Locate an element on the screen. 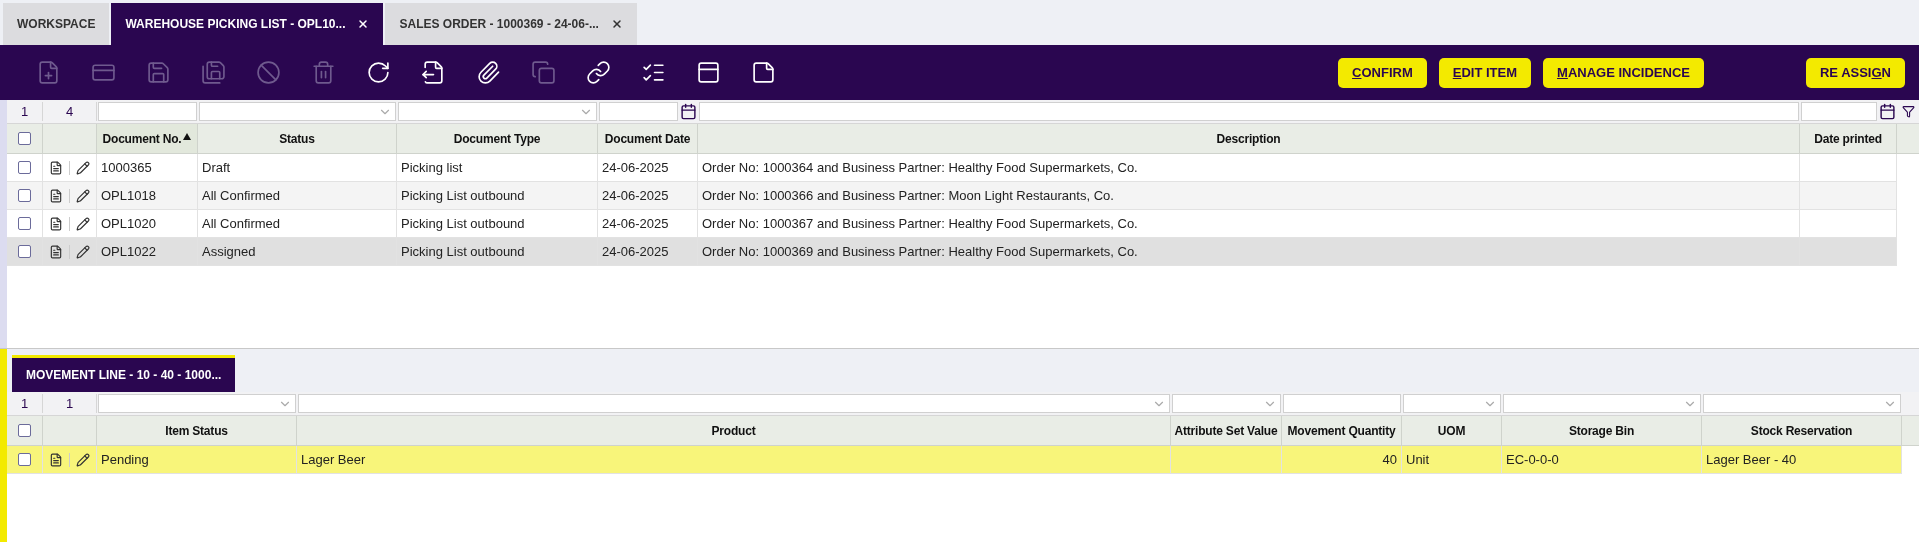  filter-icon is located at coordinates (1908, 111).